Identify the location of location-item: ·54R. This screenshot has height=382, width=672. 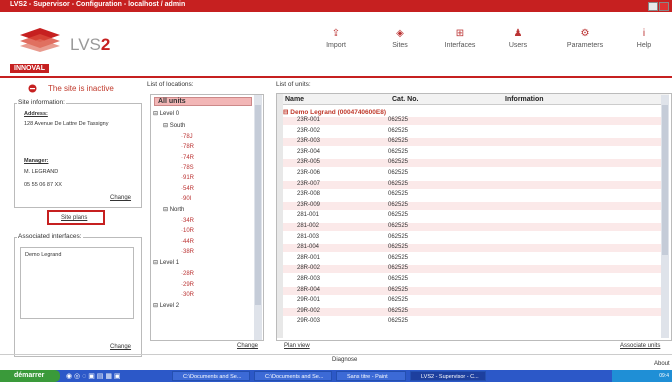
(187, 189).